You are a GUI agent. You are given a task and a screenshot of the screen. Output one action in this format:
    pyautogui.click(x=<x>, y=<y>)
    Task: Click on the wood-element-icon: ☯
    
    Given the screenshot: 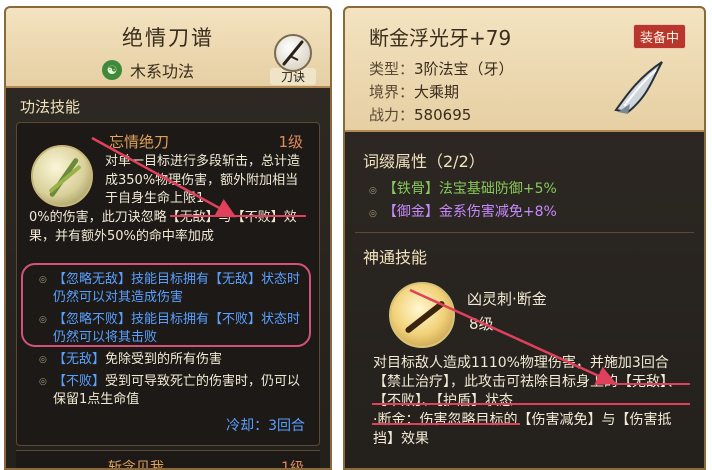 What is the action you would take?
    pyautogui.click(x=112, y=70)
    